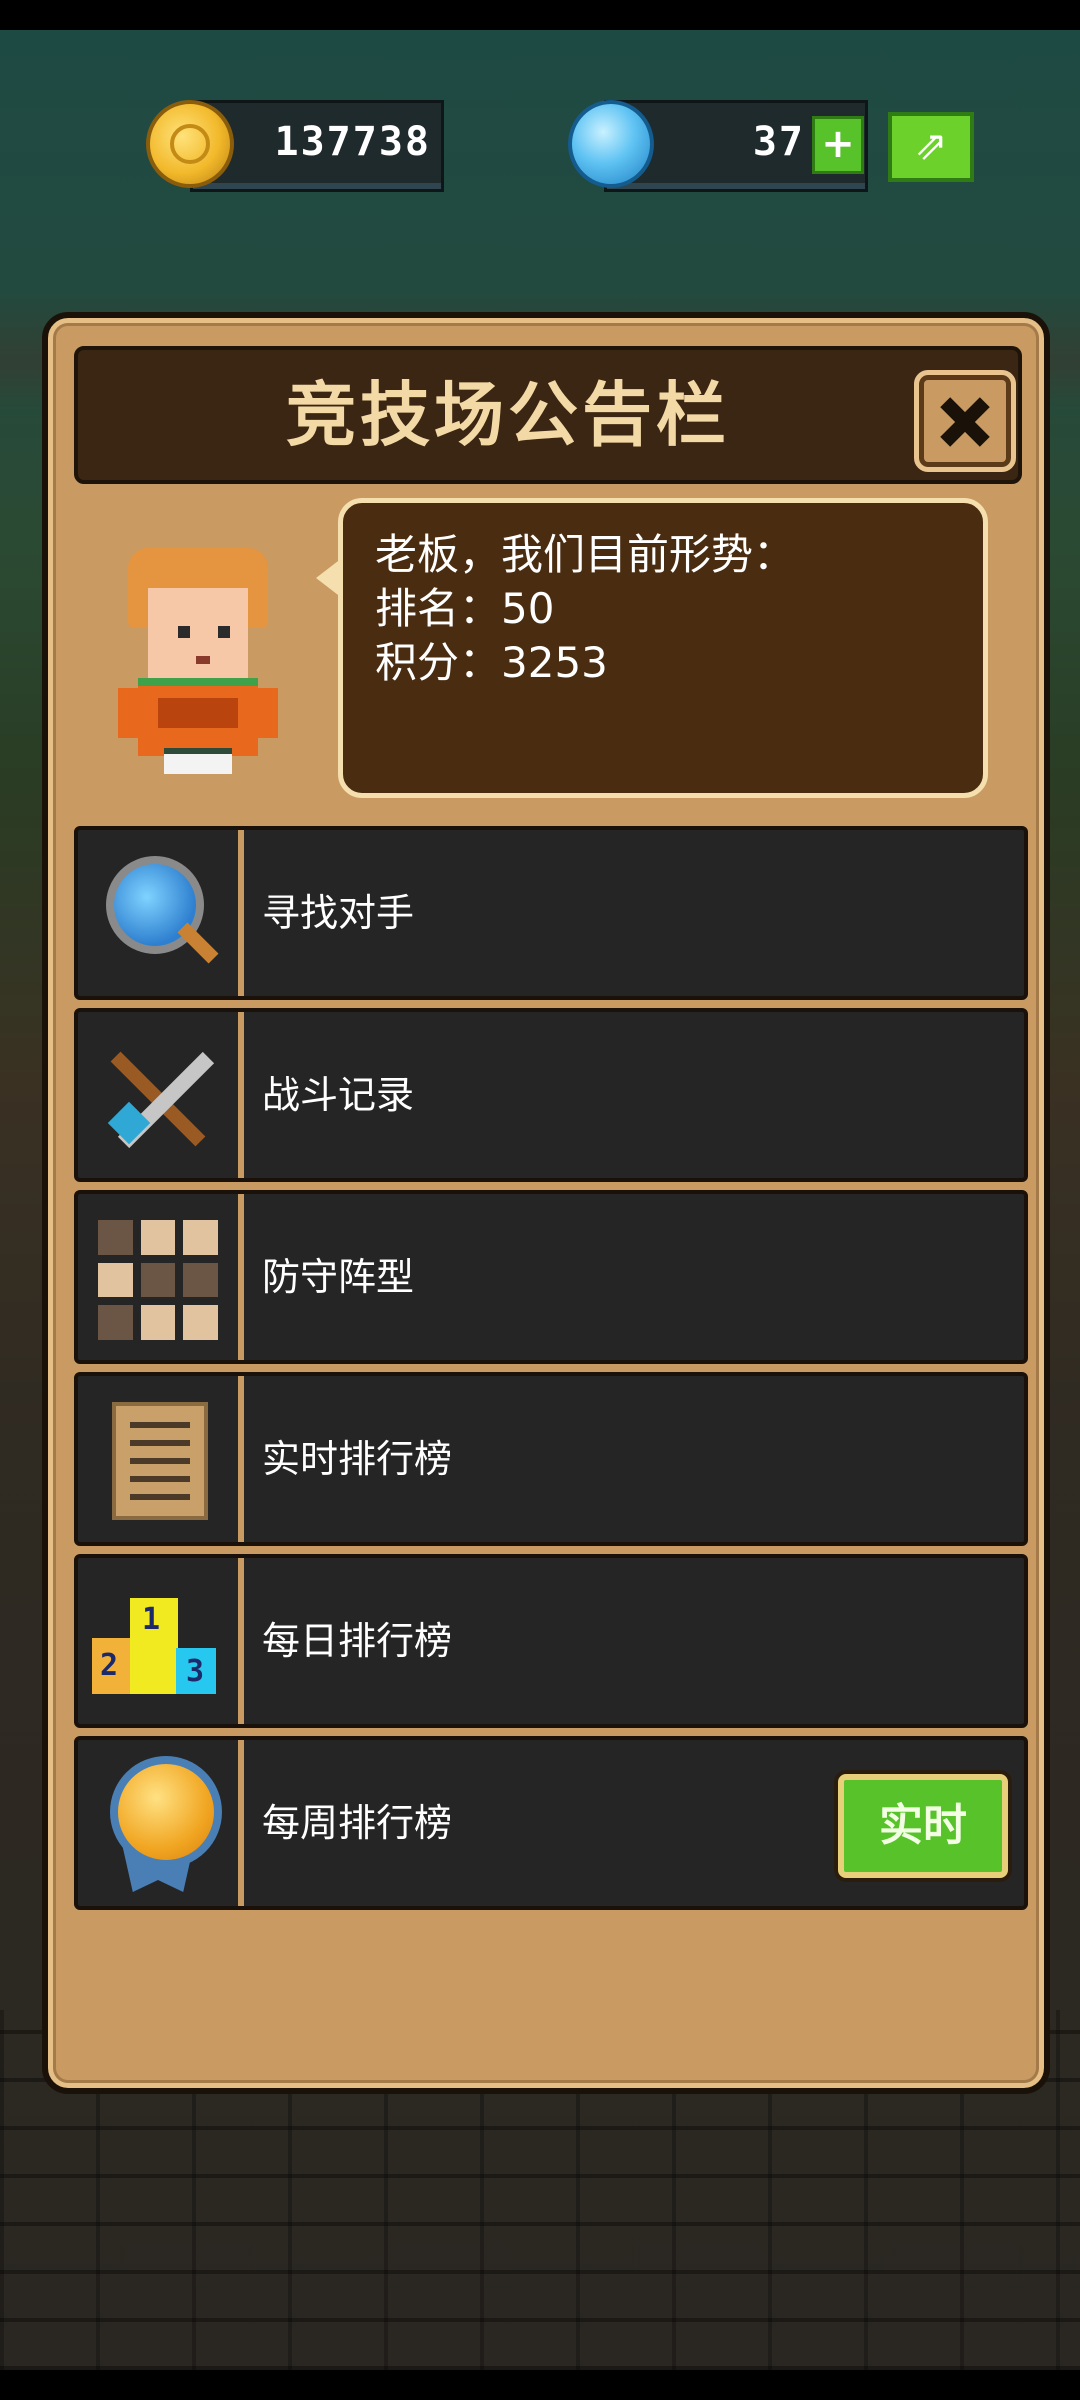 The height and width of the screenshot is (2400, 1080). Describe the element at coordinates (338, 1095) in the screenshot. I see `menu-item-label: 战斗记录` at that location.